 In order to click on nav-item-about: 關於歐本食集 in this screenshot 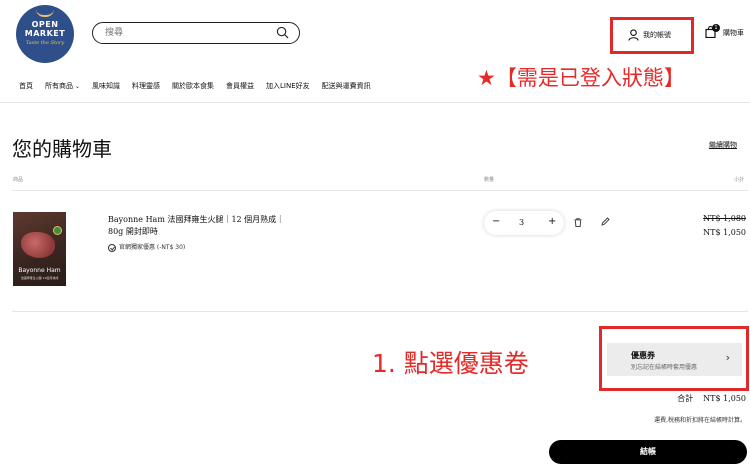, I will do `click(193, 86)`.